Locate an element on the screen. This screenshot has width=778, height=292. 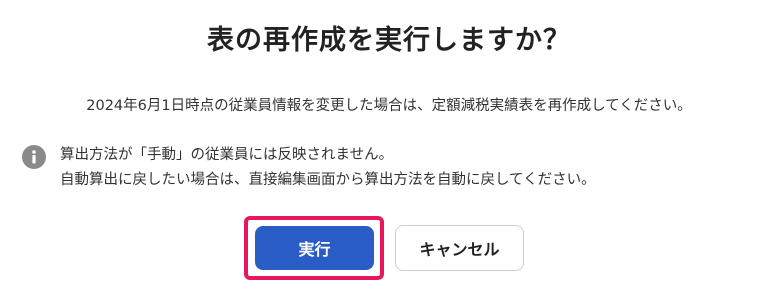
cancel-button: キャンセル is located at coordinates (459, 248).